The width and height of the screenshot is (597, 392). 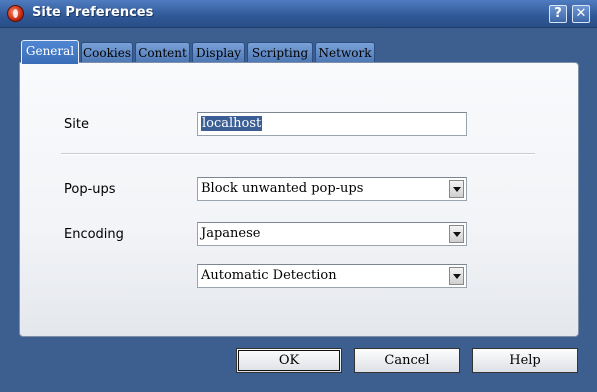 I want to click on help-title-button: ?, so click(x=558, y=14).